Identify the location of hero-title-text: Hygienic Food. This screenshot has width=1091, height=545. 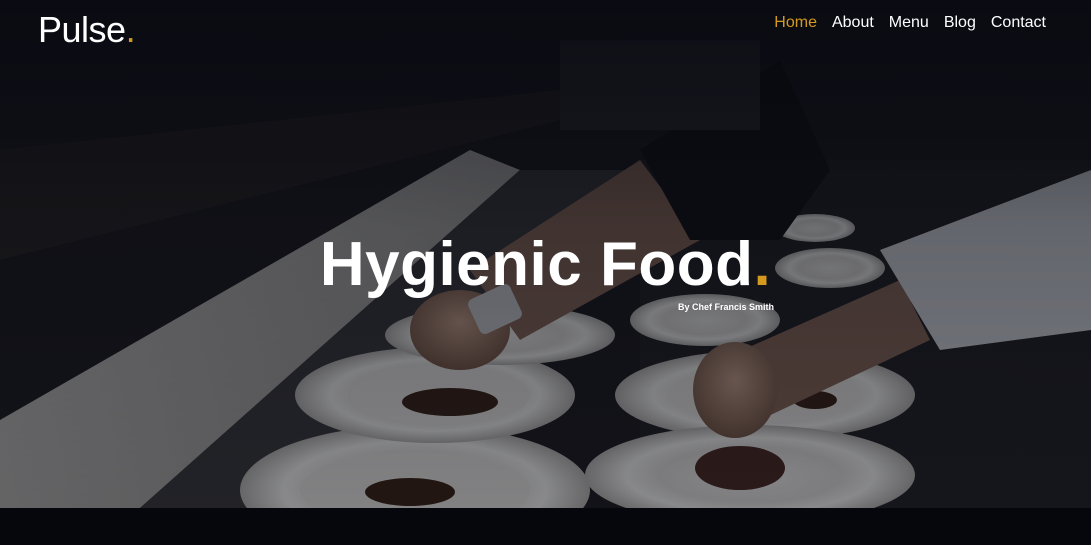
(536, 264).